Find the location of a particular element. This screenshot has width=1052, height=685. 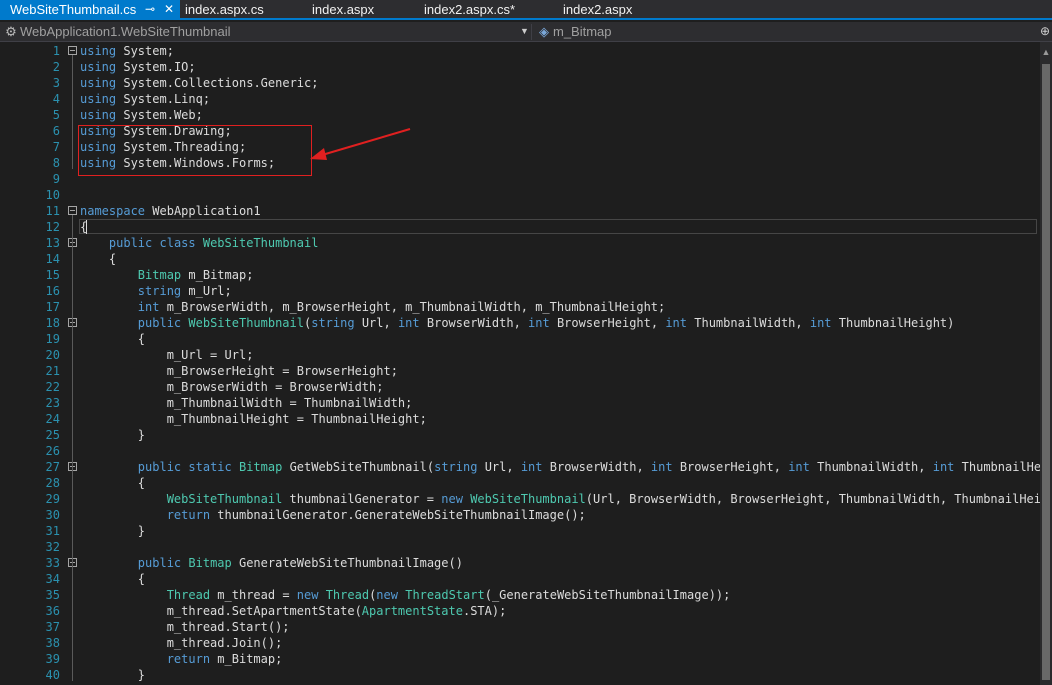

line-number: 5 is located at coordinates (56, 115).